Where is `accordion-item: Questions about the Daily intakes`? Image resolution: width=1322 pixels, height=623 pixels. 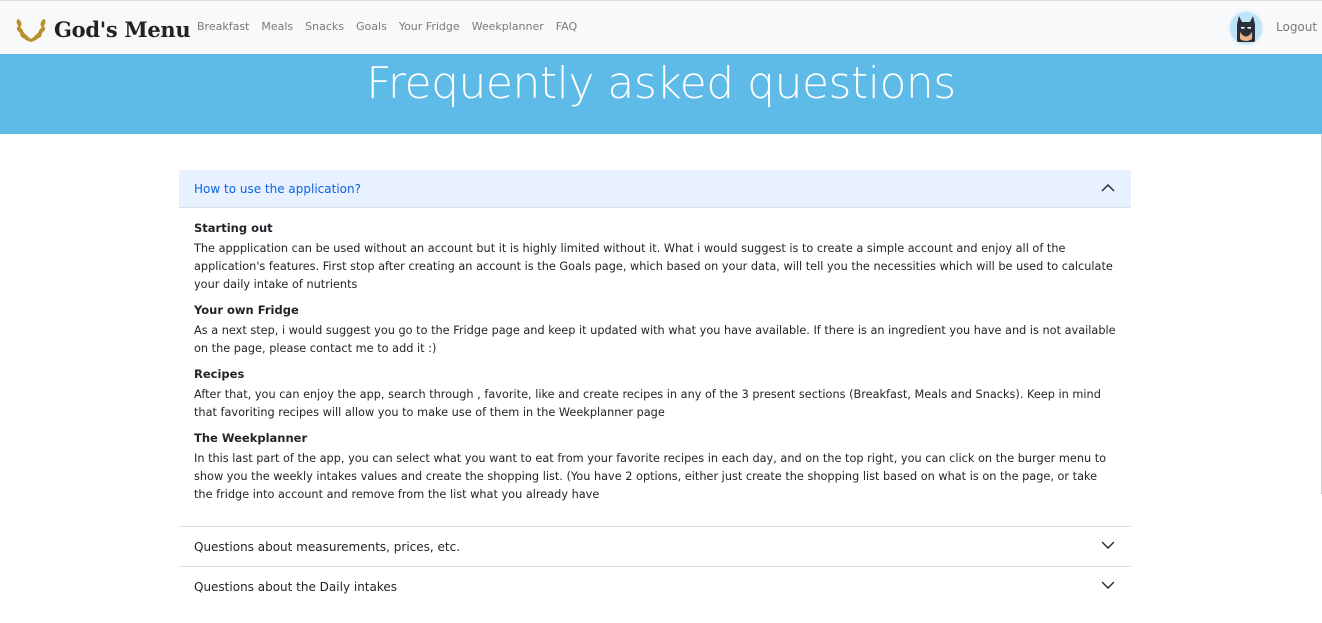
accordion-item: Questions about the Daily intakes is located at coordinates (655, 586).